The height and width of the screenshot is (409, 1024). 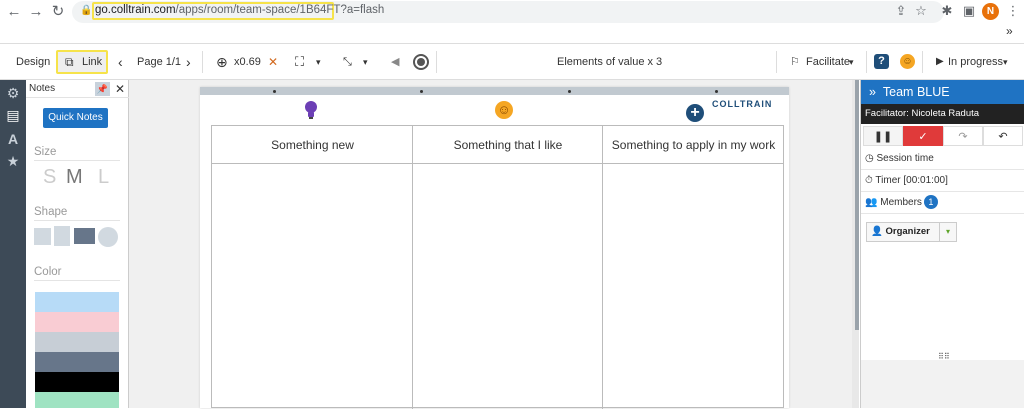 What do you see at coordinates (412, 267) in the screenshot?
I see `column-divider` at bounding box center [412, 267].